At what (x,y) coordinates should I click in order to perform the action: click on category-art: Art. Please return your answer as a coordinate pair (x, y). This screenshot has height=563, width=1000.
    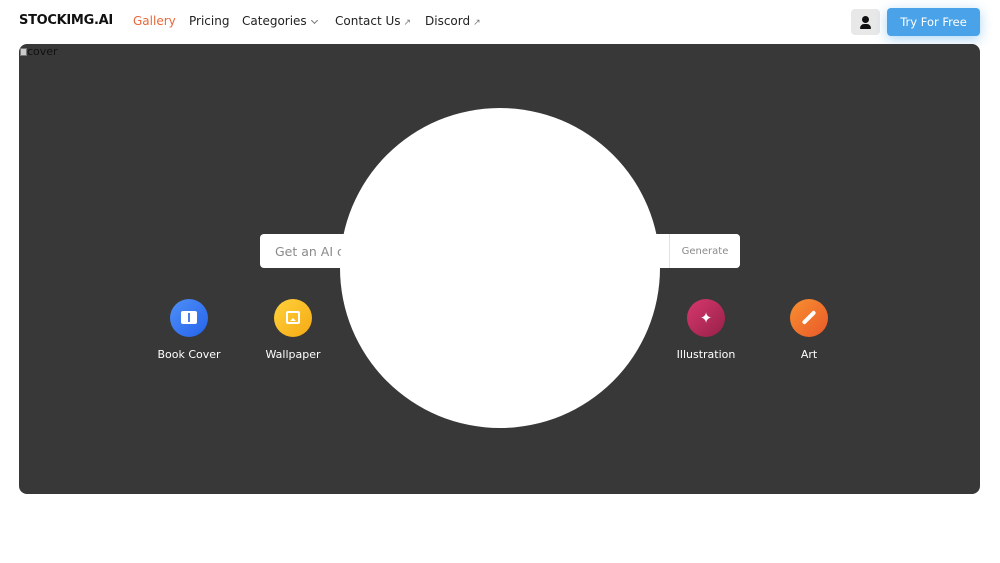
    Looking at the image, I should click on (809, 330).